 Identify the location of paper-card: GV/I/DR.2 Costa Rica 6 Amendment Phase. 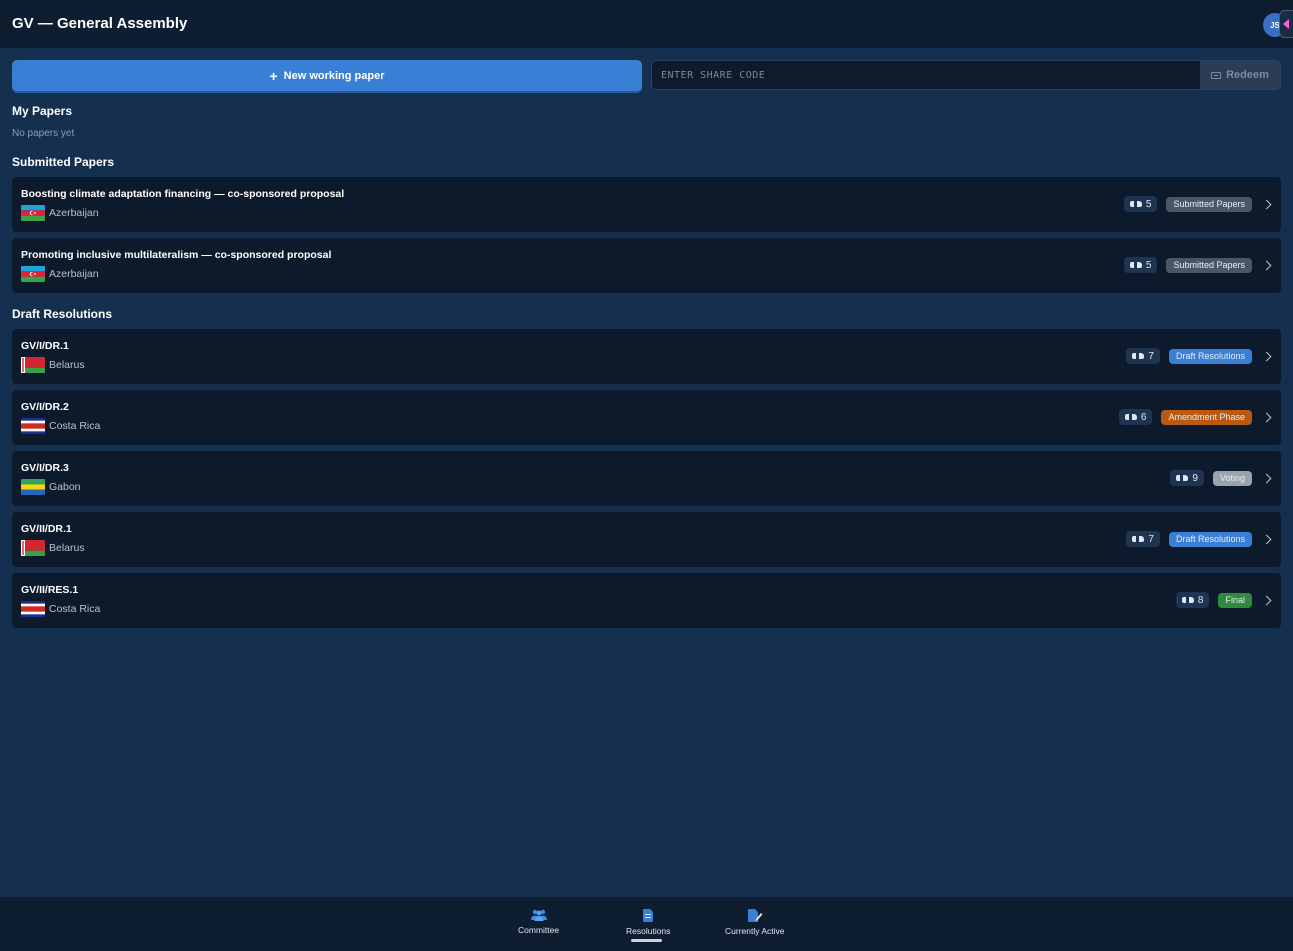
(646, 417).